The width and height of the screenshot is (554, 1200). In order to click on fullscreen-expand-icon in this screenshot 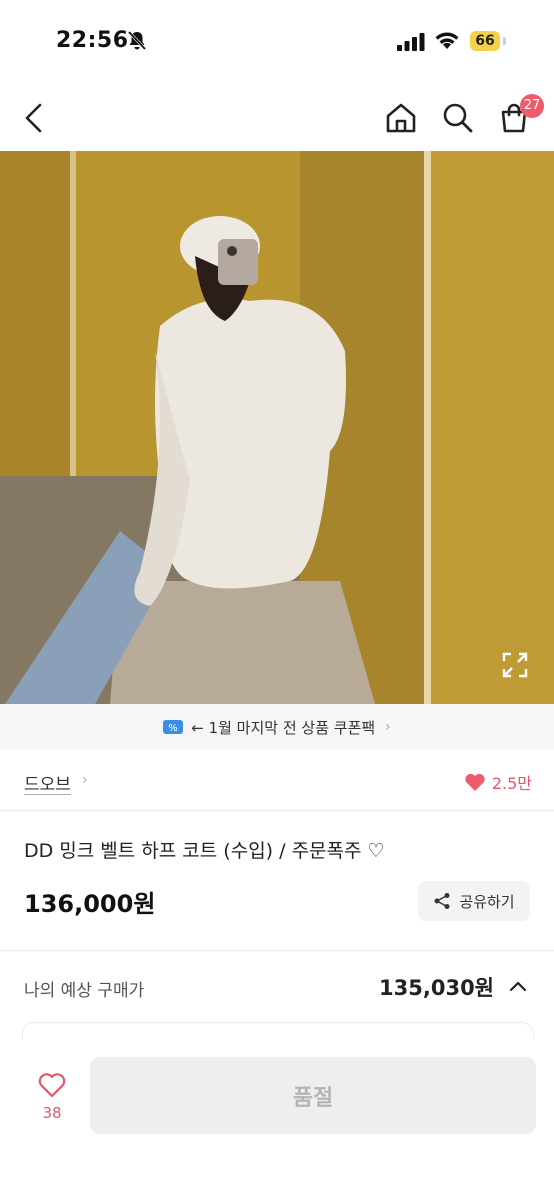, I will do `click(515, 665)`.